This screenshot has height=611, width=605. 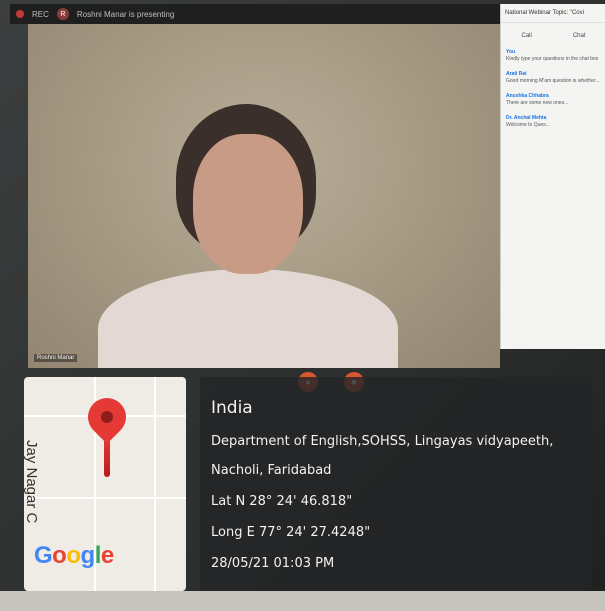 I want to click on geo-longitude: Long E 77° 24' 27.4248", so click(x=291, y=532).